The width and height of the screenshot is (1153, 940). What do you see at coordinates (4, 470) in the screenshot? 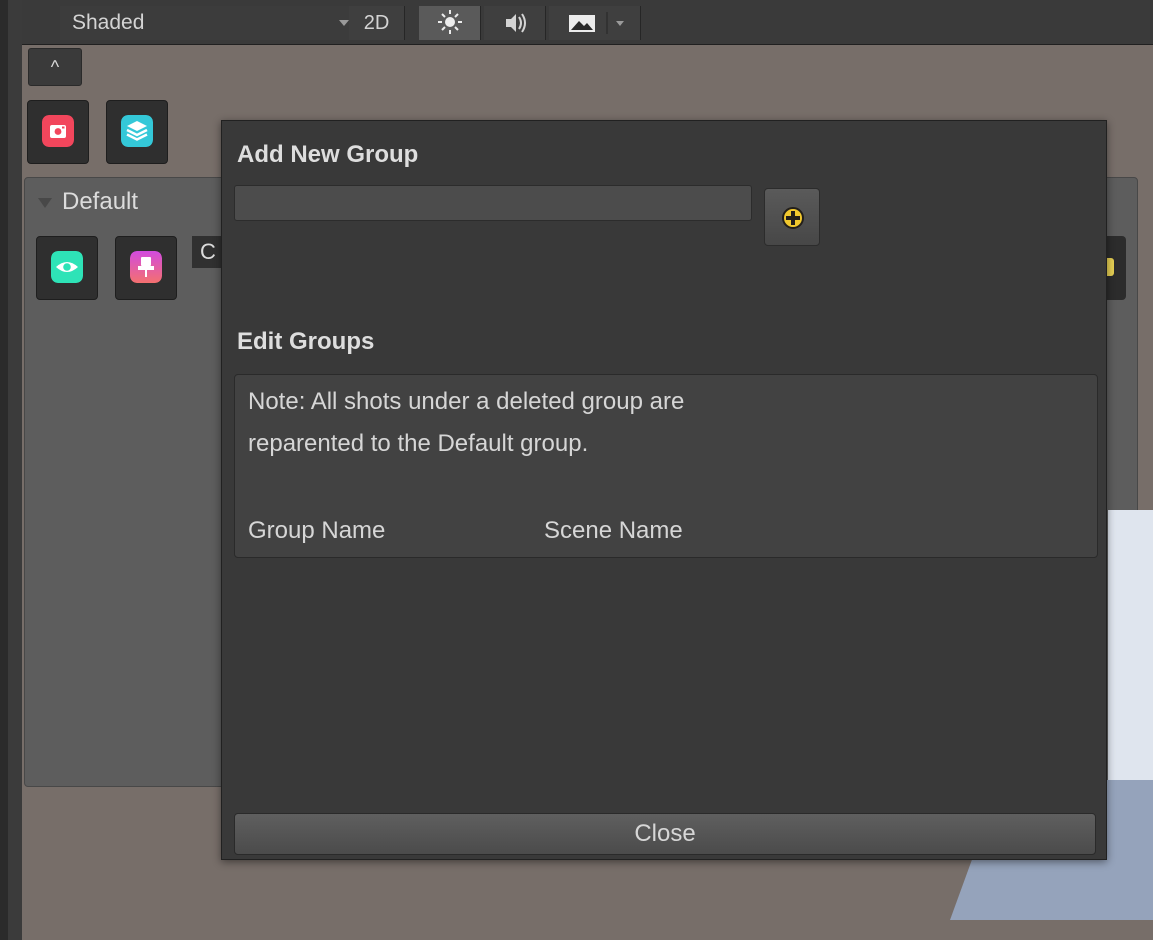
I see `left-border` at bounding box center [4, 470].